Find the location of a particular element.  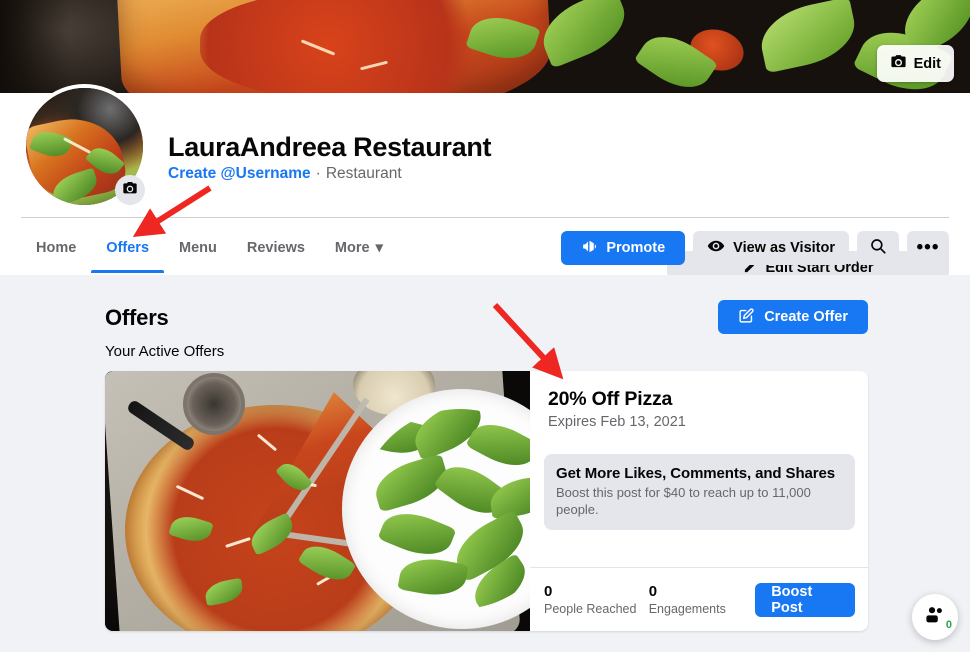

stat-engagements: 0 Engagements is located at coordinates (702, 599).